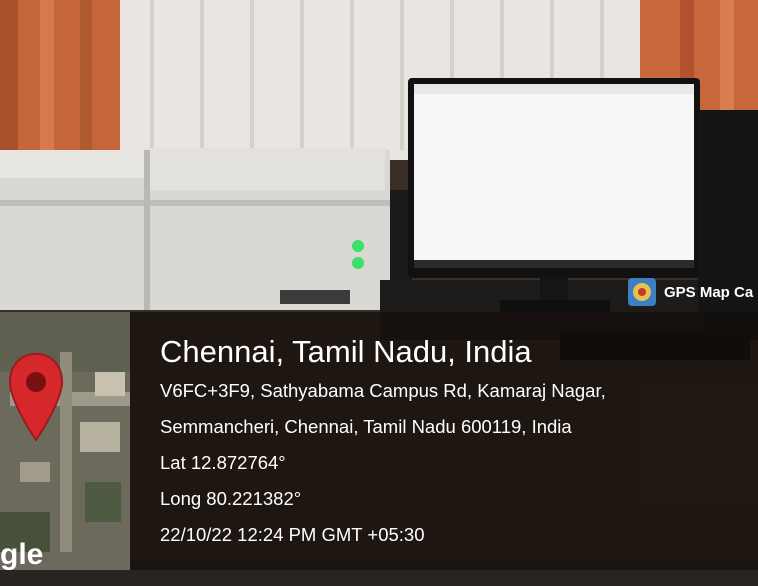 This screenshot has width=758, height=586. What do you see at coordinates (709, 292) in the screenshot?
I see `app-label: GPS Map Ca` at bounding box center [709, 292].